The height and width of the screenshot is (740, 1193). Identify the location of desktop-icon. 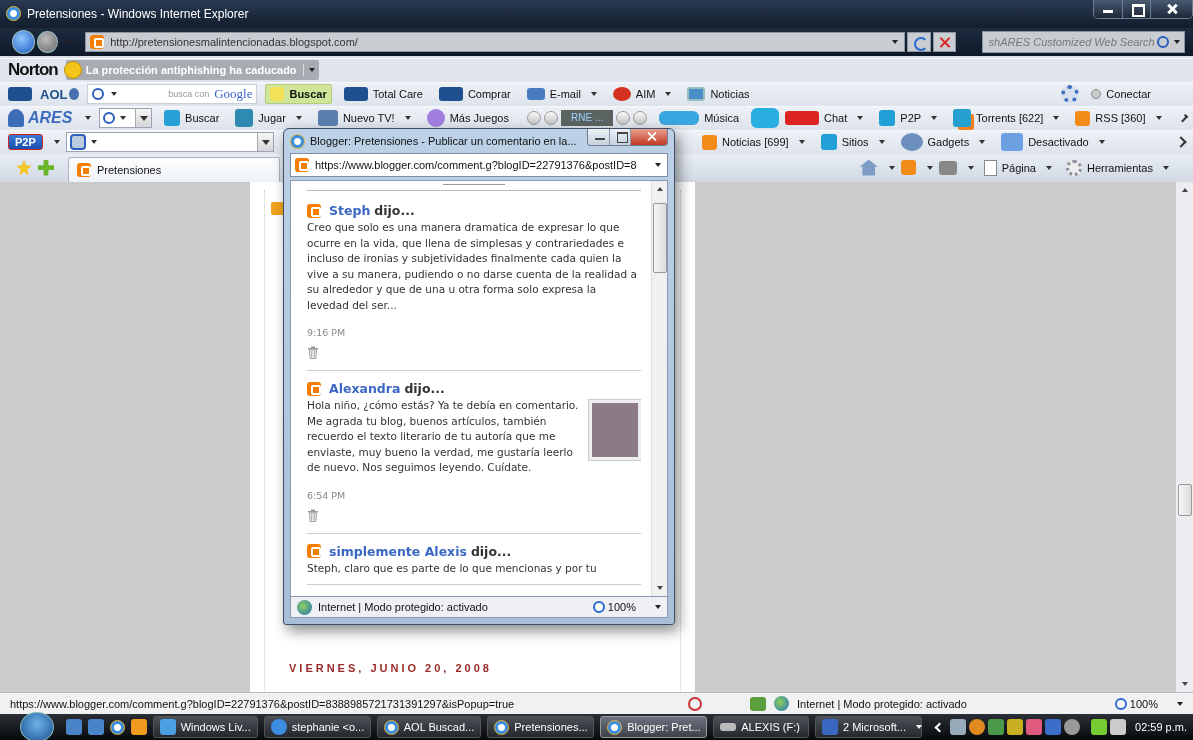
(73, 727).